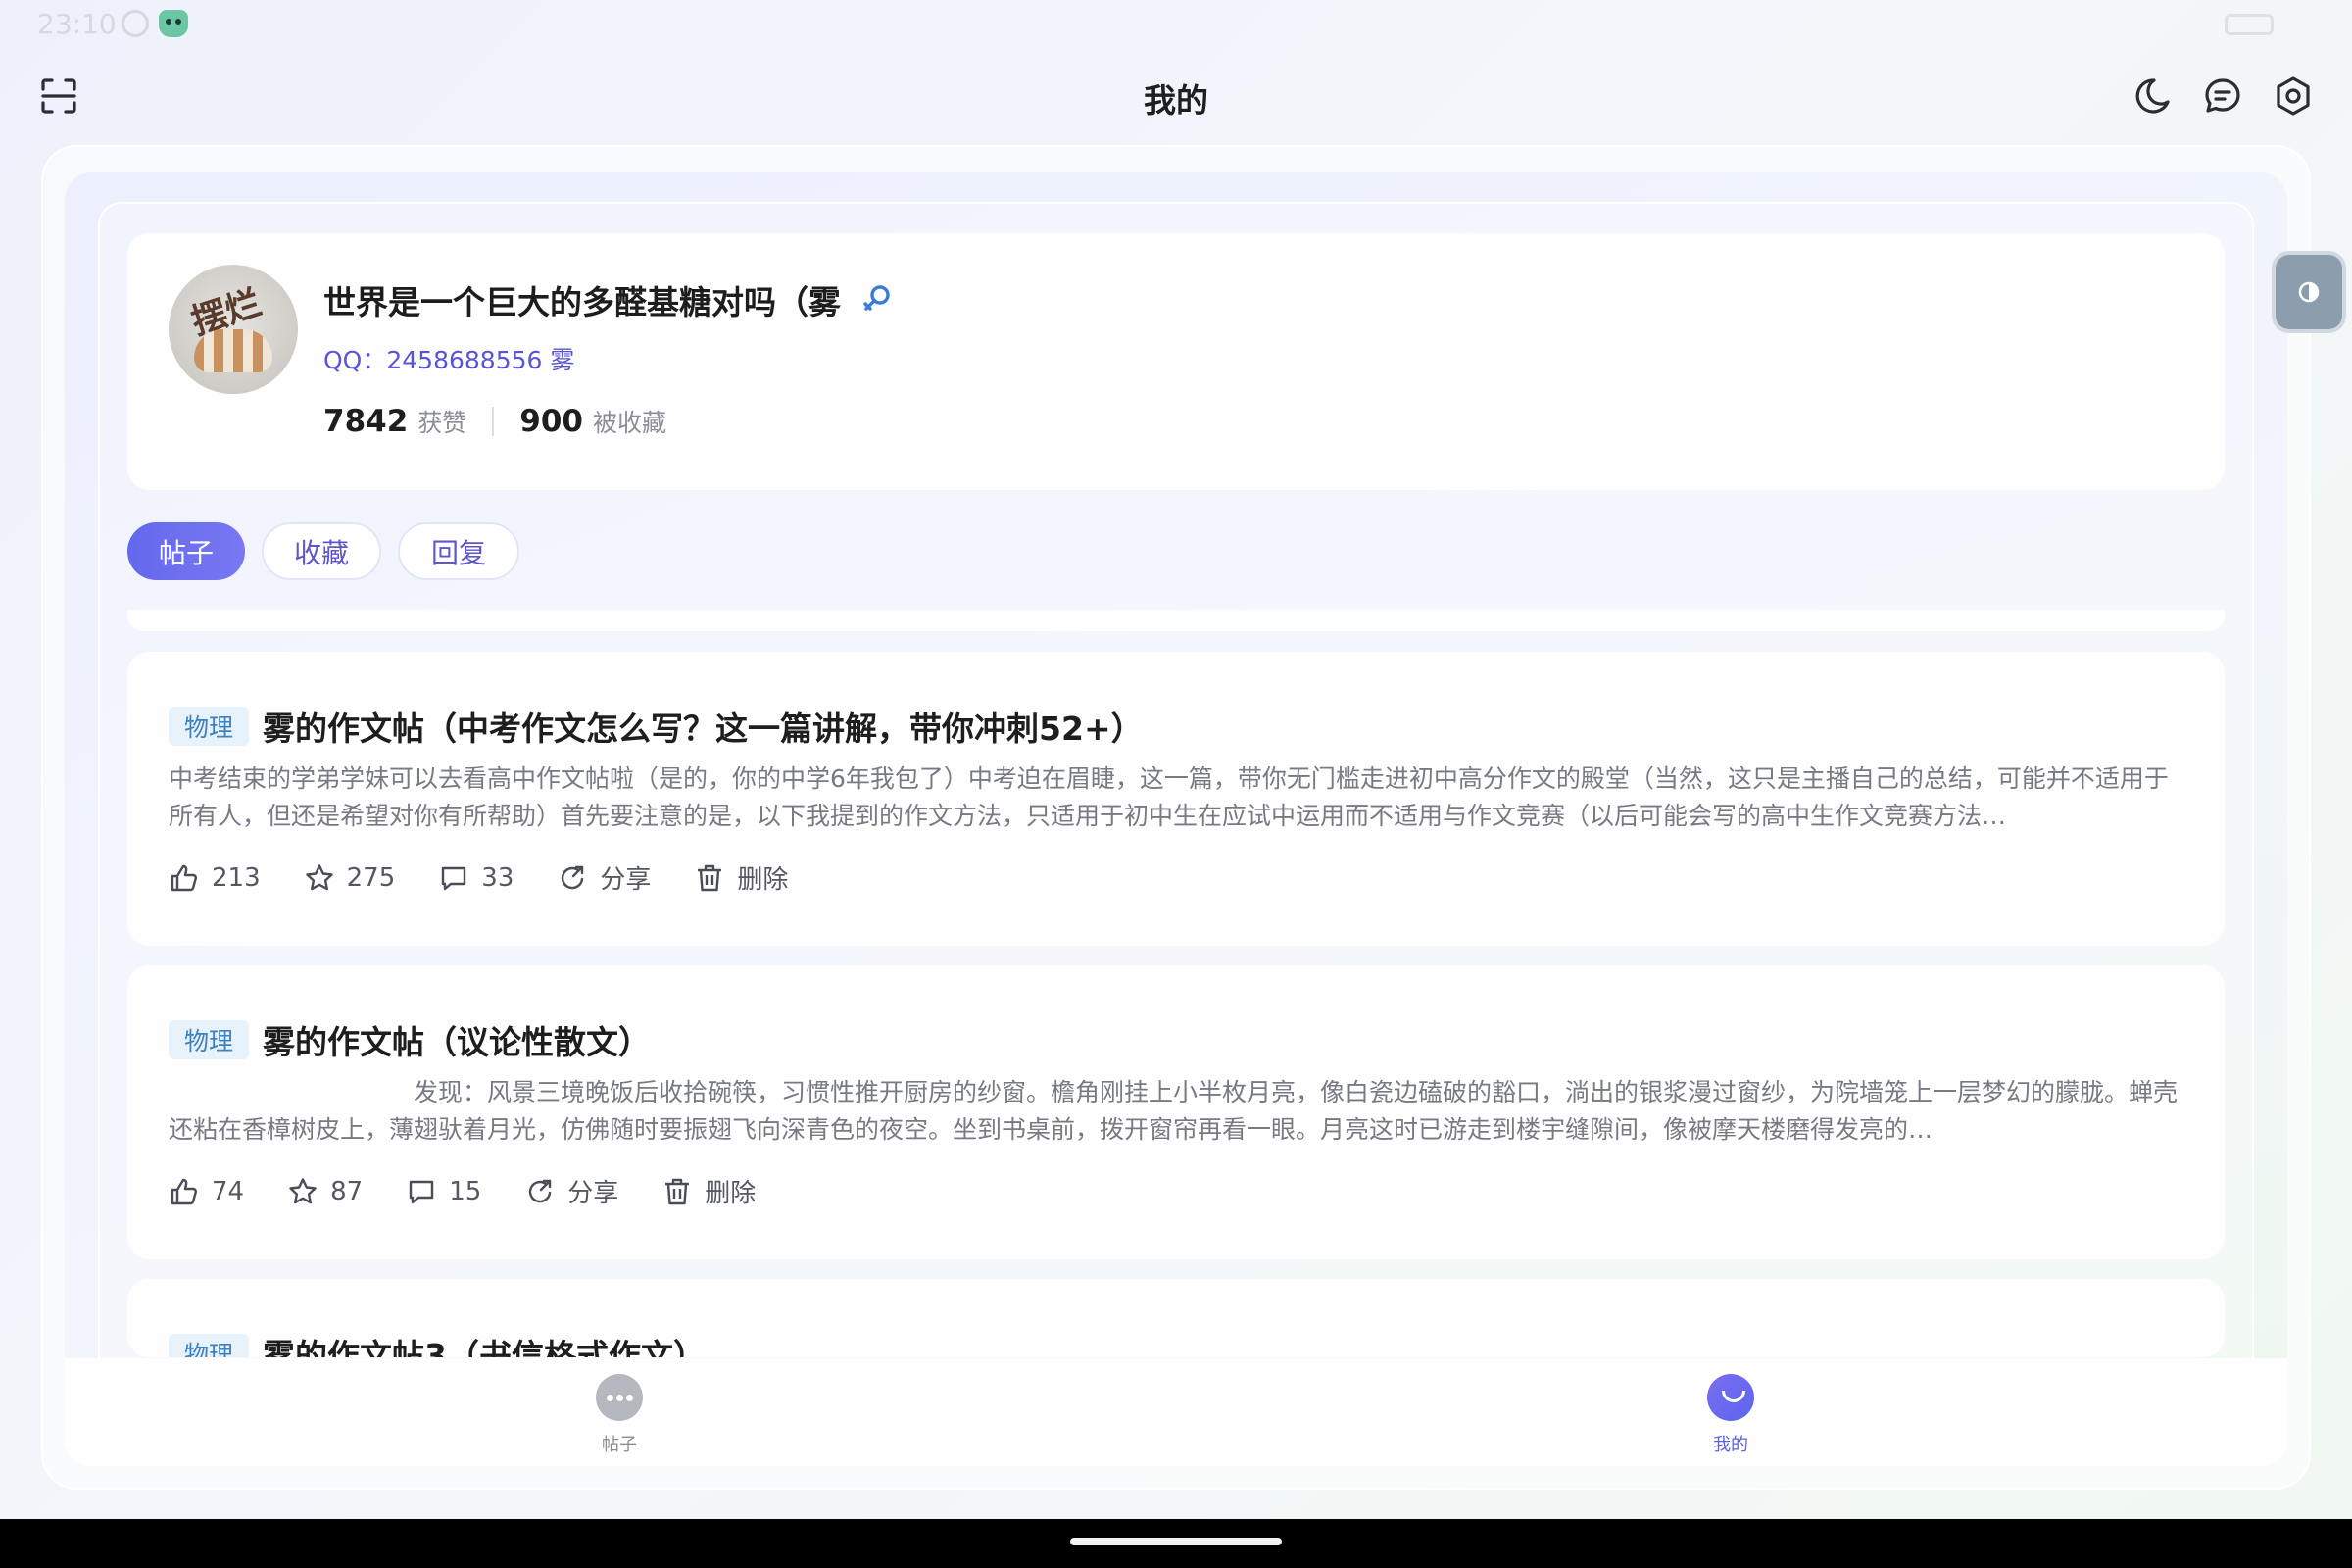 The width and height of the screenshot is (2352, 1568). Describe the element at coordinates (186, 551) in the screenshot. I see `tab-posts: 帖子` at that location.